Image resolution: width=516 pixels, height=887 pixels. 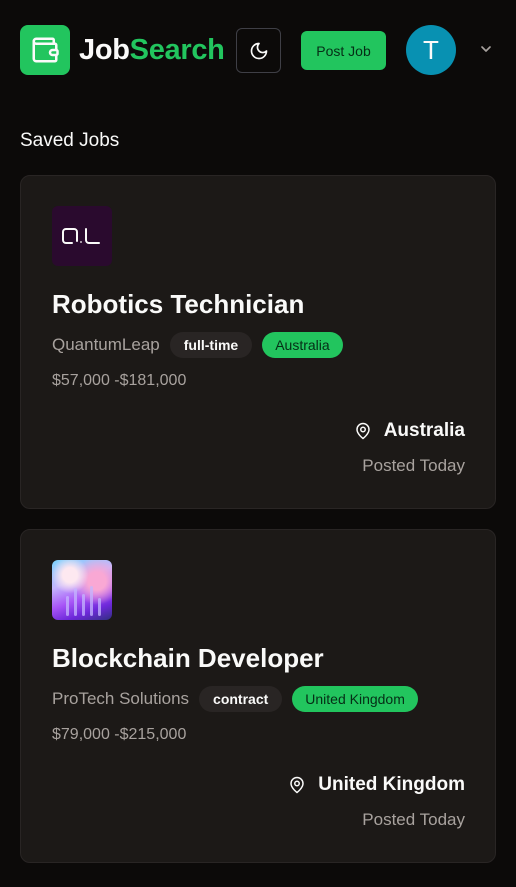 I want to click on location-text: Australia, so click(x=424, y=430).